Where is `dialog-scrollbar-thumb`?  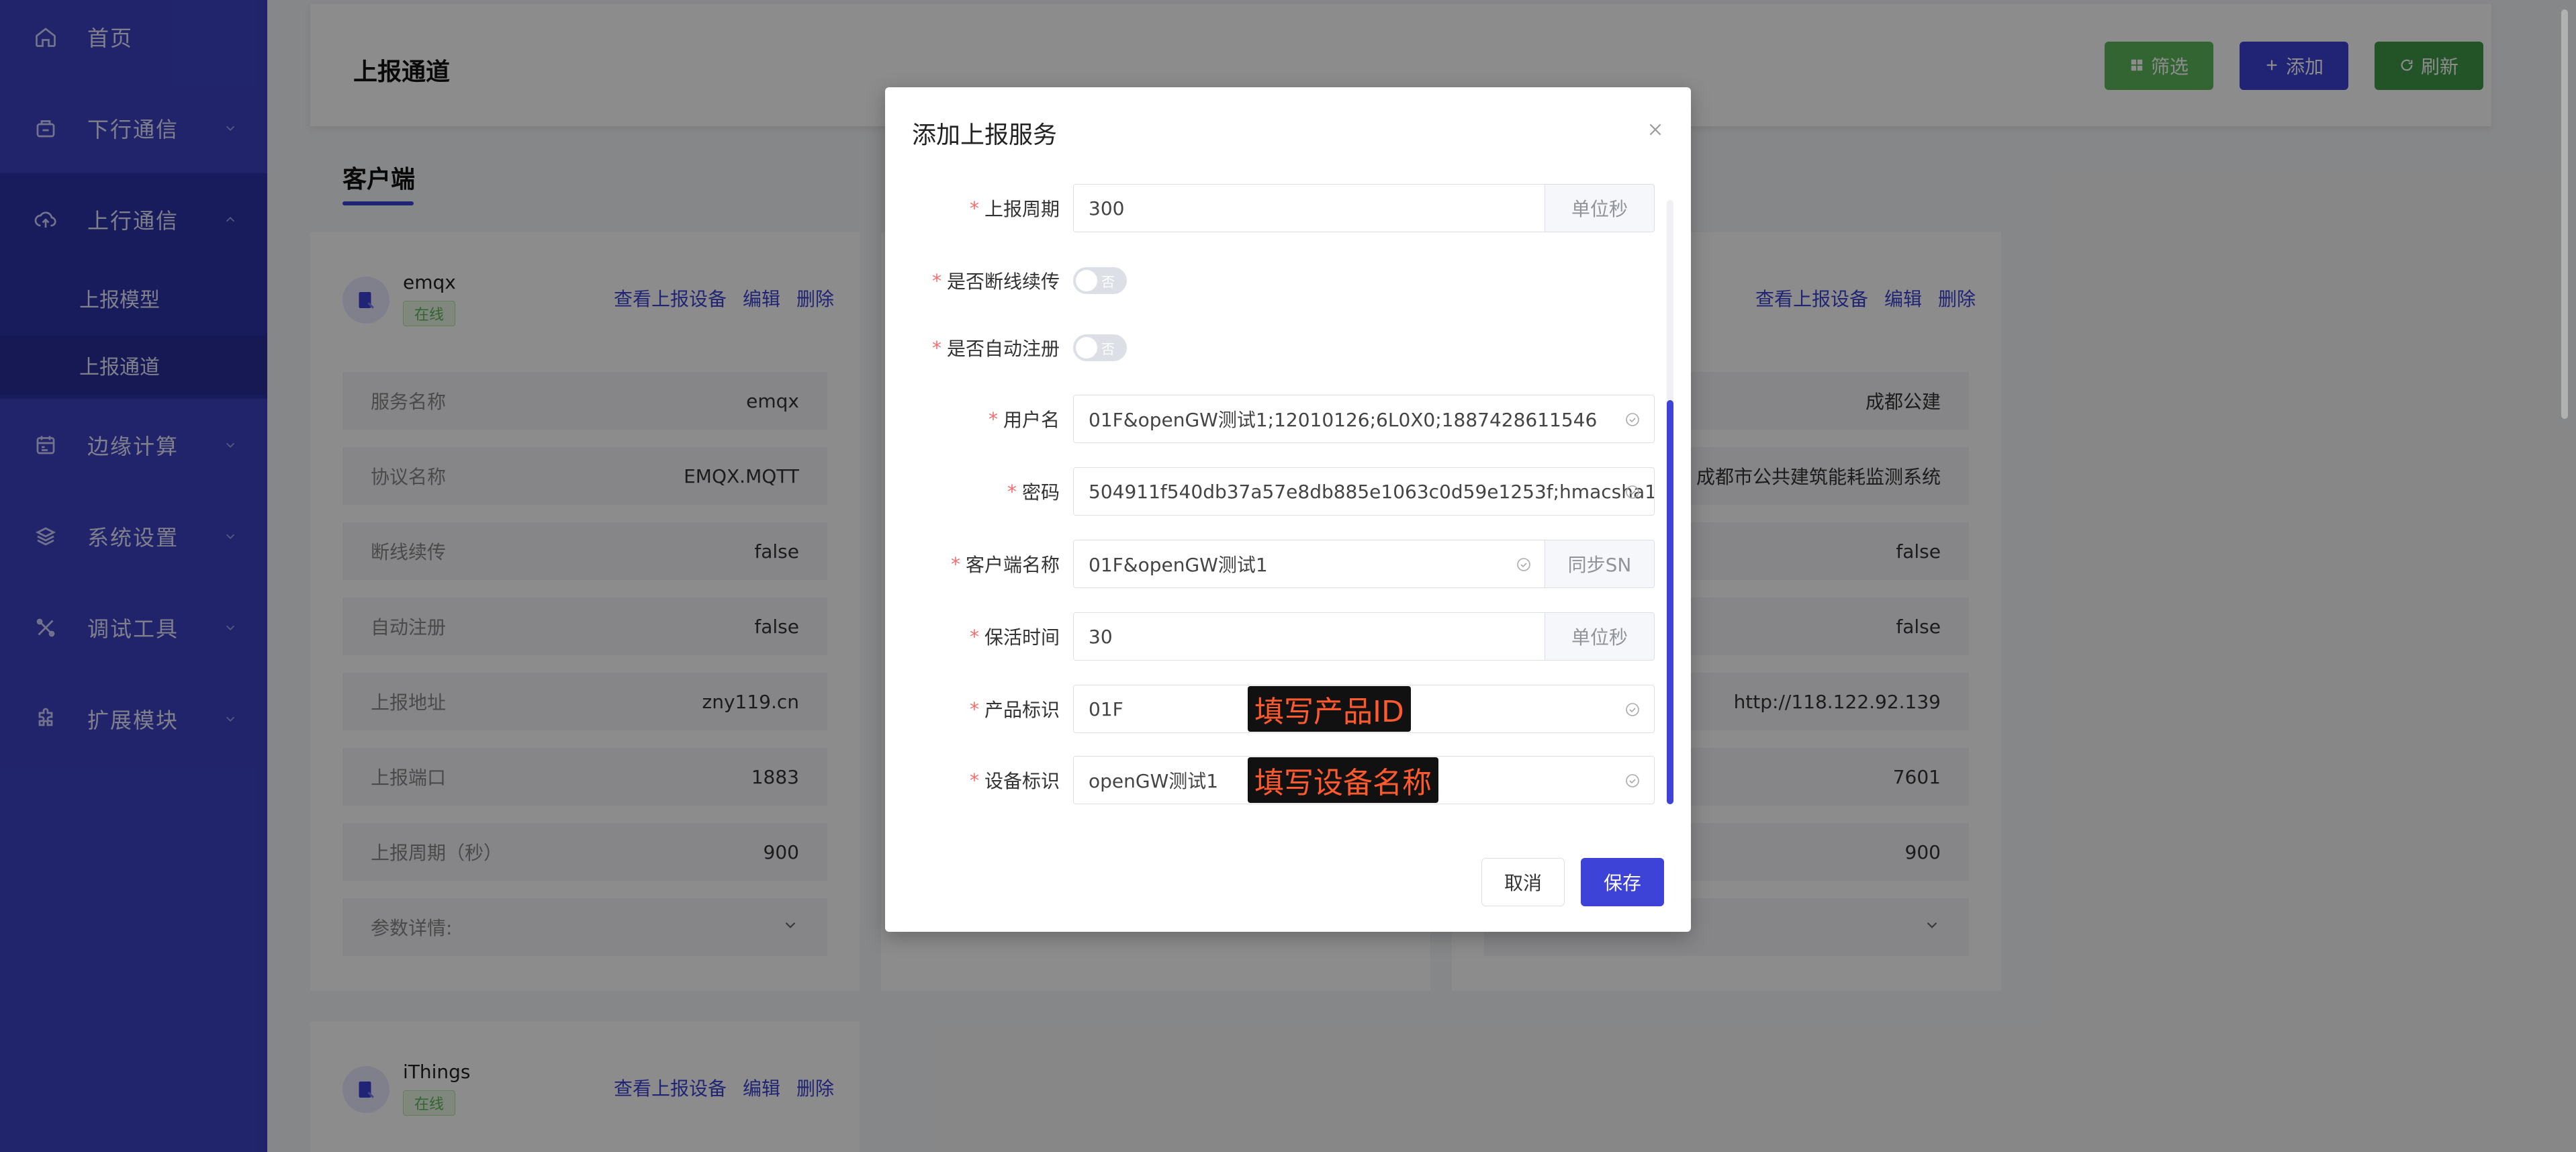 dialog-scrollbar-thumb is located at coordinates (1670, 602).